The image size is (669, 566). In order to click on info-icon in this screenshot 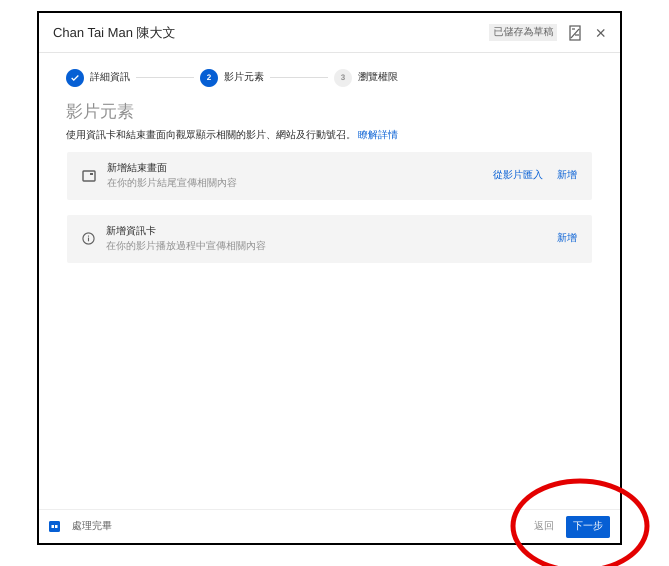, I will do `click(88, 238)`.